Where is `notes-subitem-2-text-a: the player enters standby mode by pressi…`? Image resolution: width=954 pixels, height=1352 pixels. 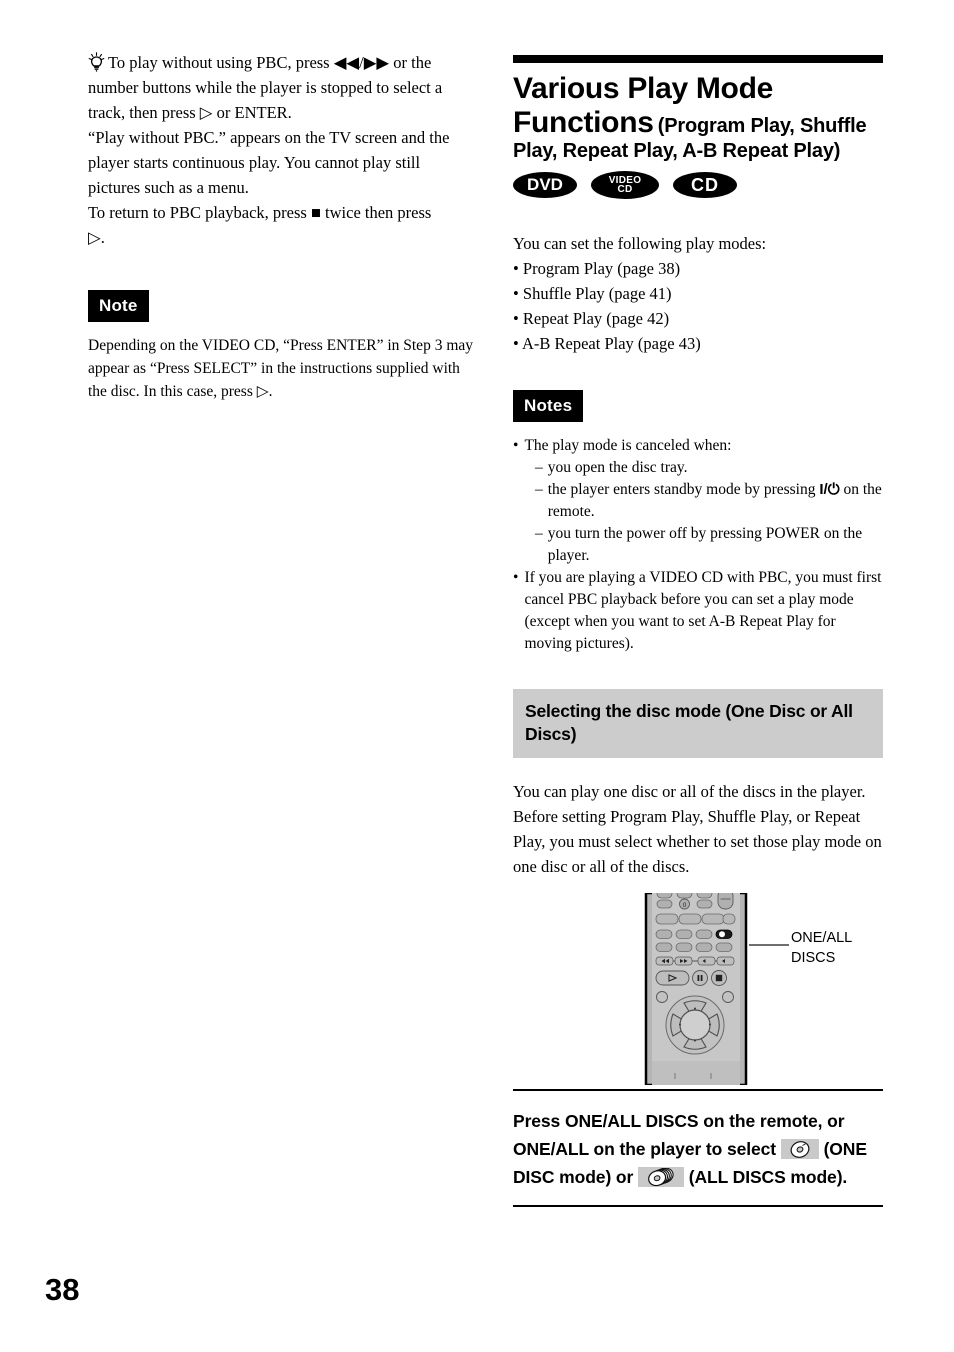
notes-subitem-2-text-a: the player enters standby mode by pressi… is located at coordinates (681, 490).